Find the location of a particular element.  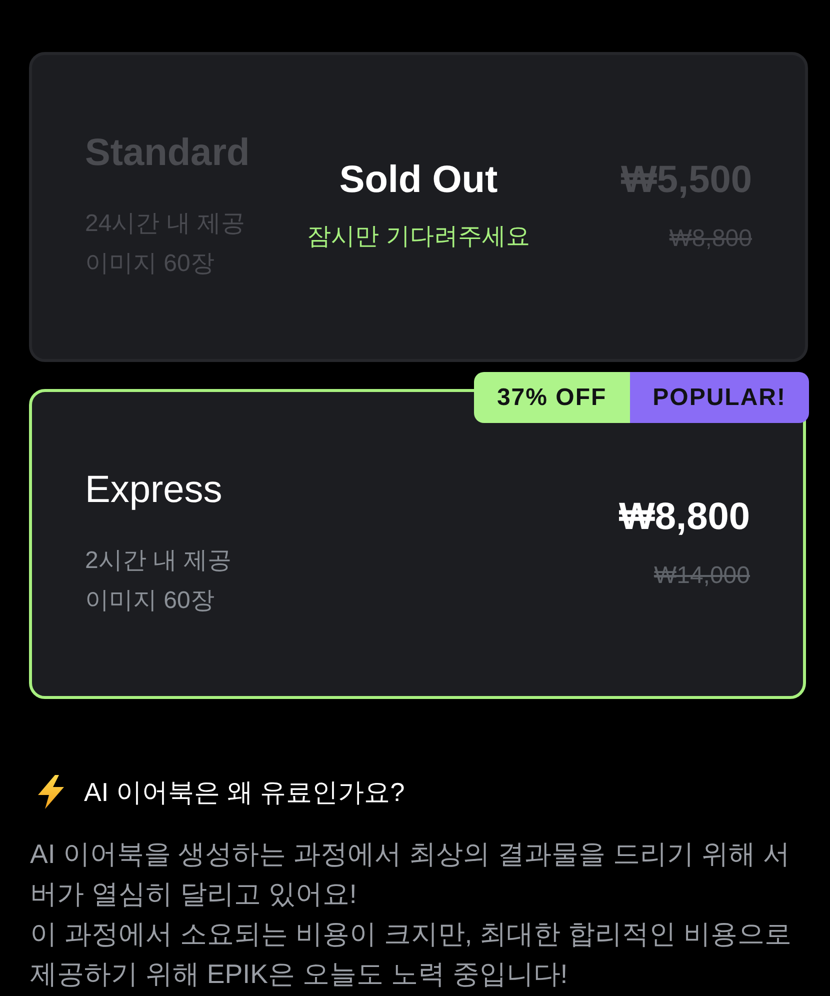

original-price: ₩14,000 is located at coordinates (702, 576).